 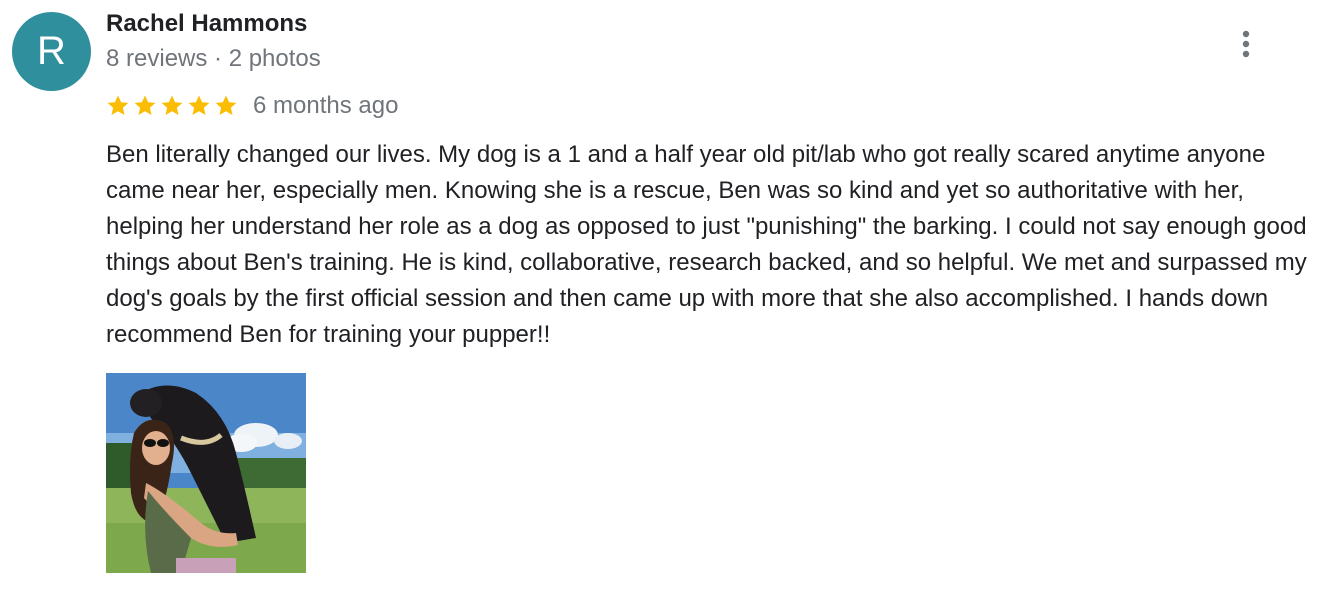 I want to click on photo-image, so click(x=206, y=473).